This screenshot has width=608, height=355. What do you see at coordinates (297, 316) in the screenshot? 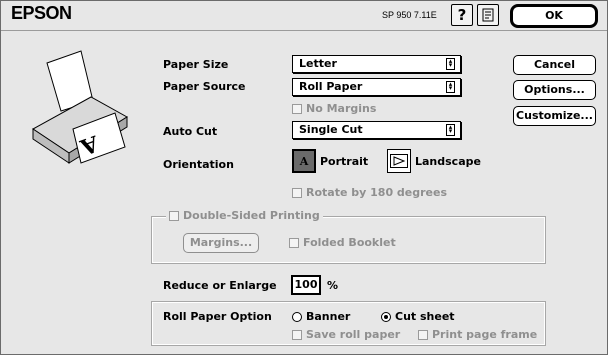
I see `radio-button` at bounding box center [297, 316].